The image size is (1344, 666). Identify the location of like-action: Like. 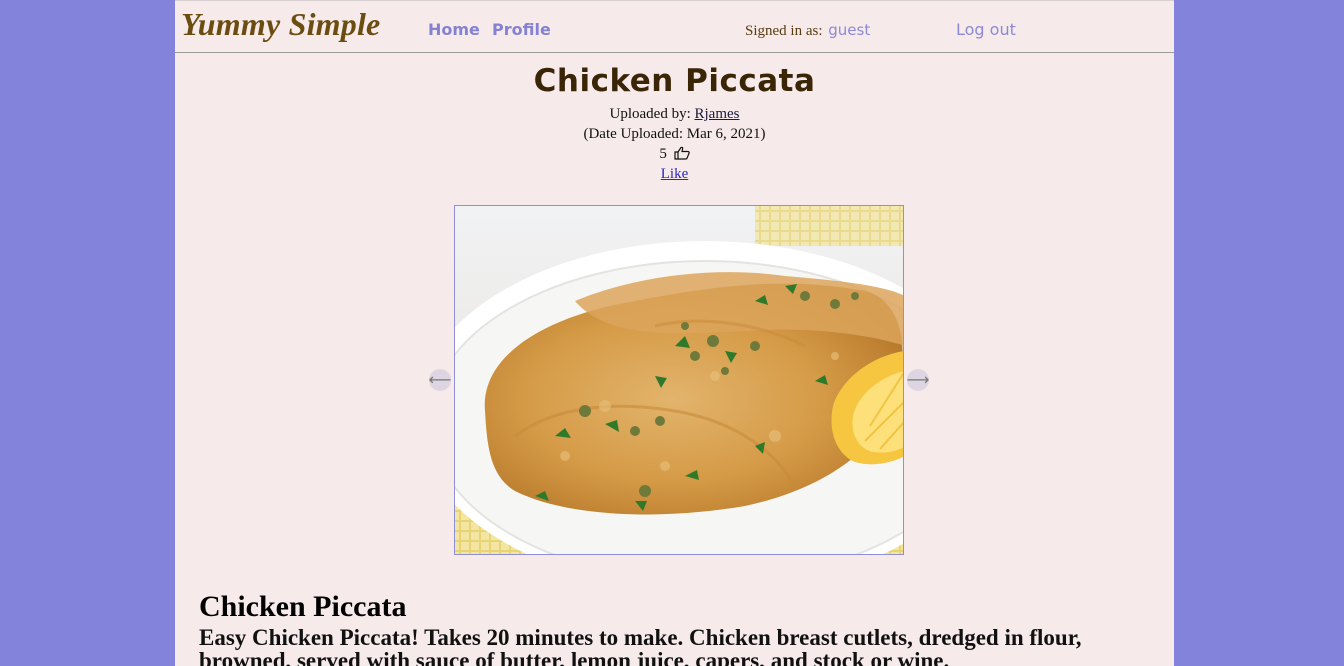
(674, 174).